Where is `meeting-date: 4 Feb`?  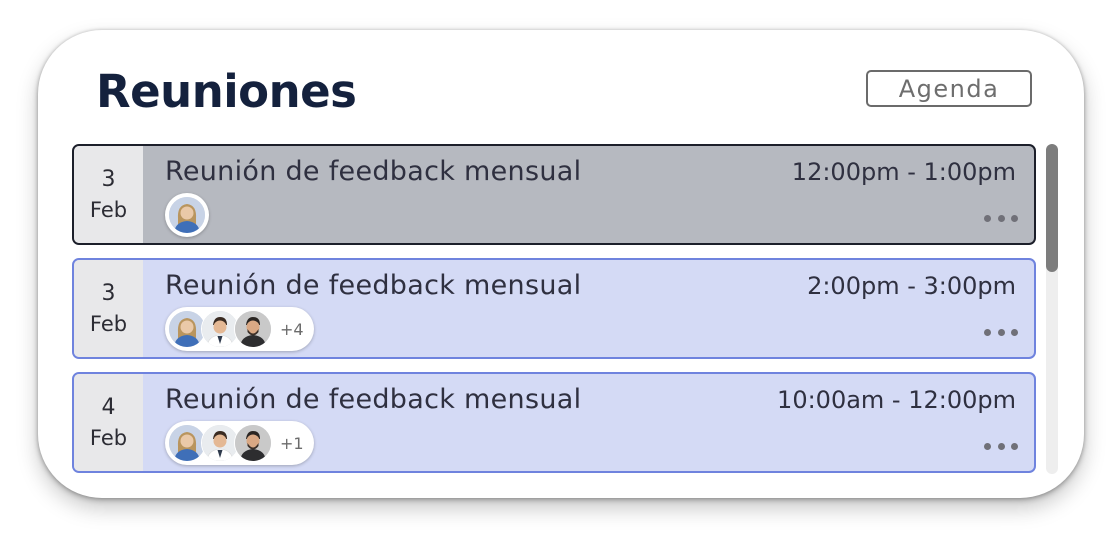
meeting-date: 4 Feb is located at coordinates (108, 422).